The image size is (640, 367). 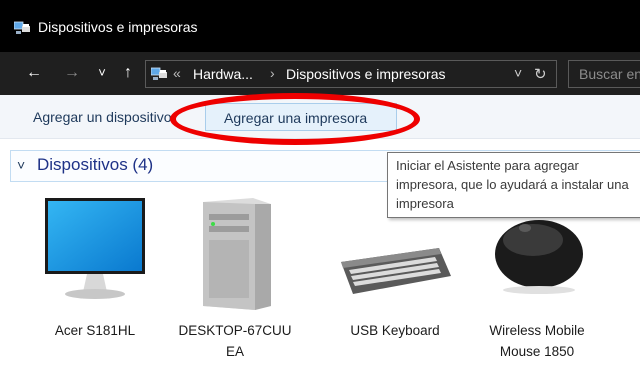 What do you see at coordinates (396, 271) in the screenshot?
I see `keyboard-icon` at bounding box center [396, 271].